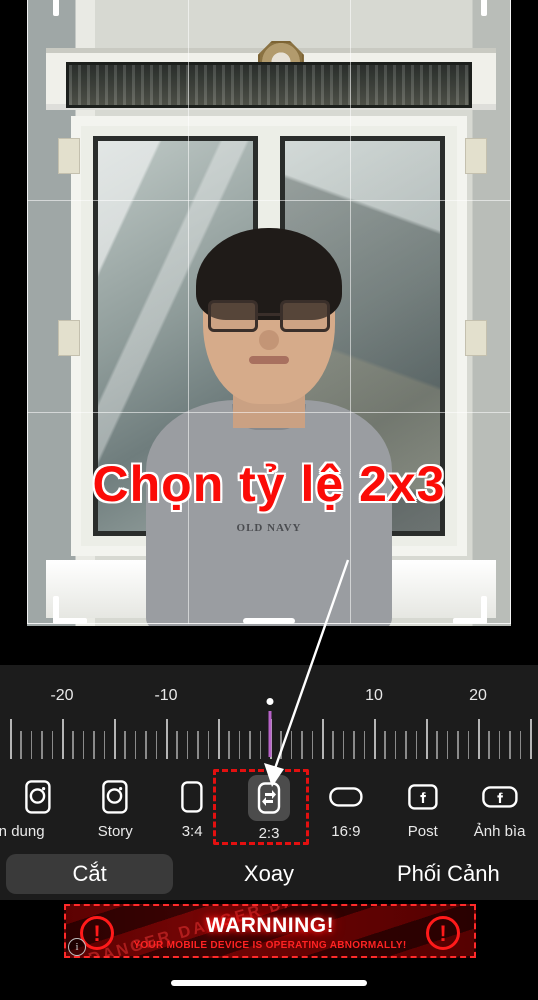 This screenshot has width=538, height=1000. I want to click on ruler-indicator-line, so click(270, 734).